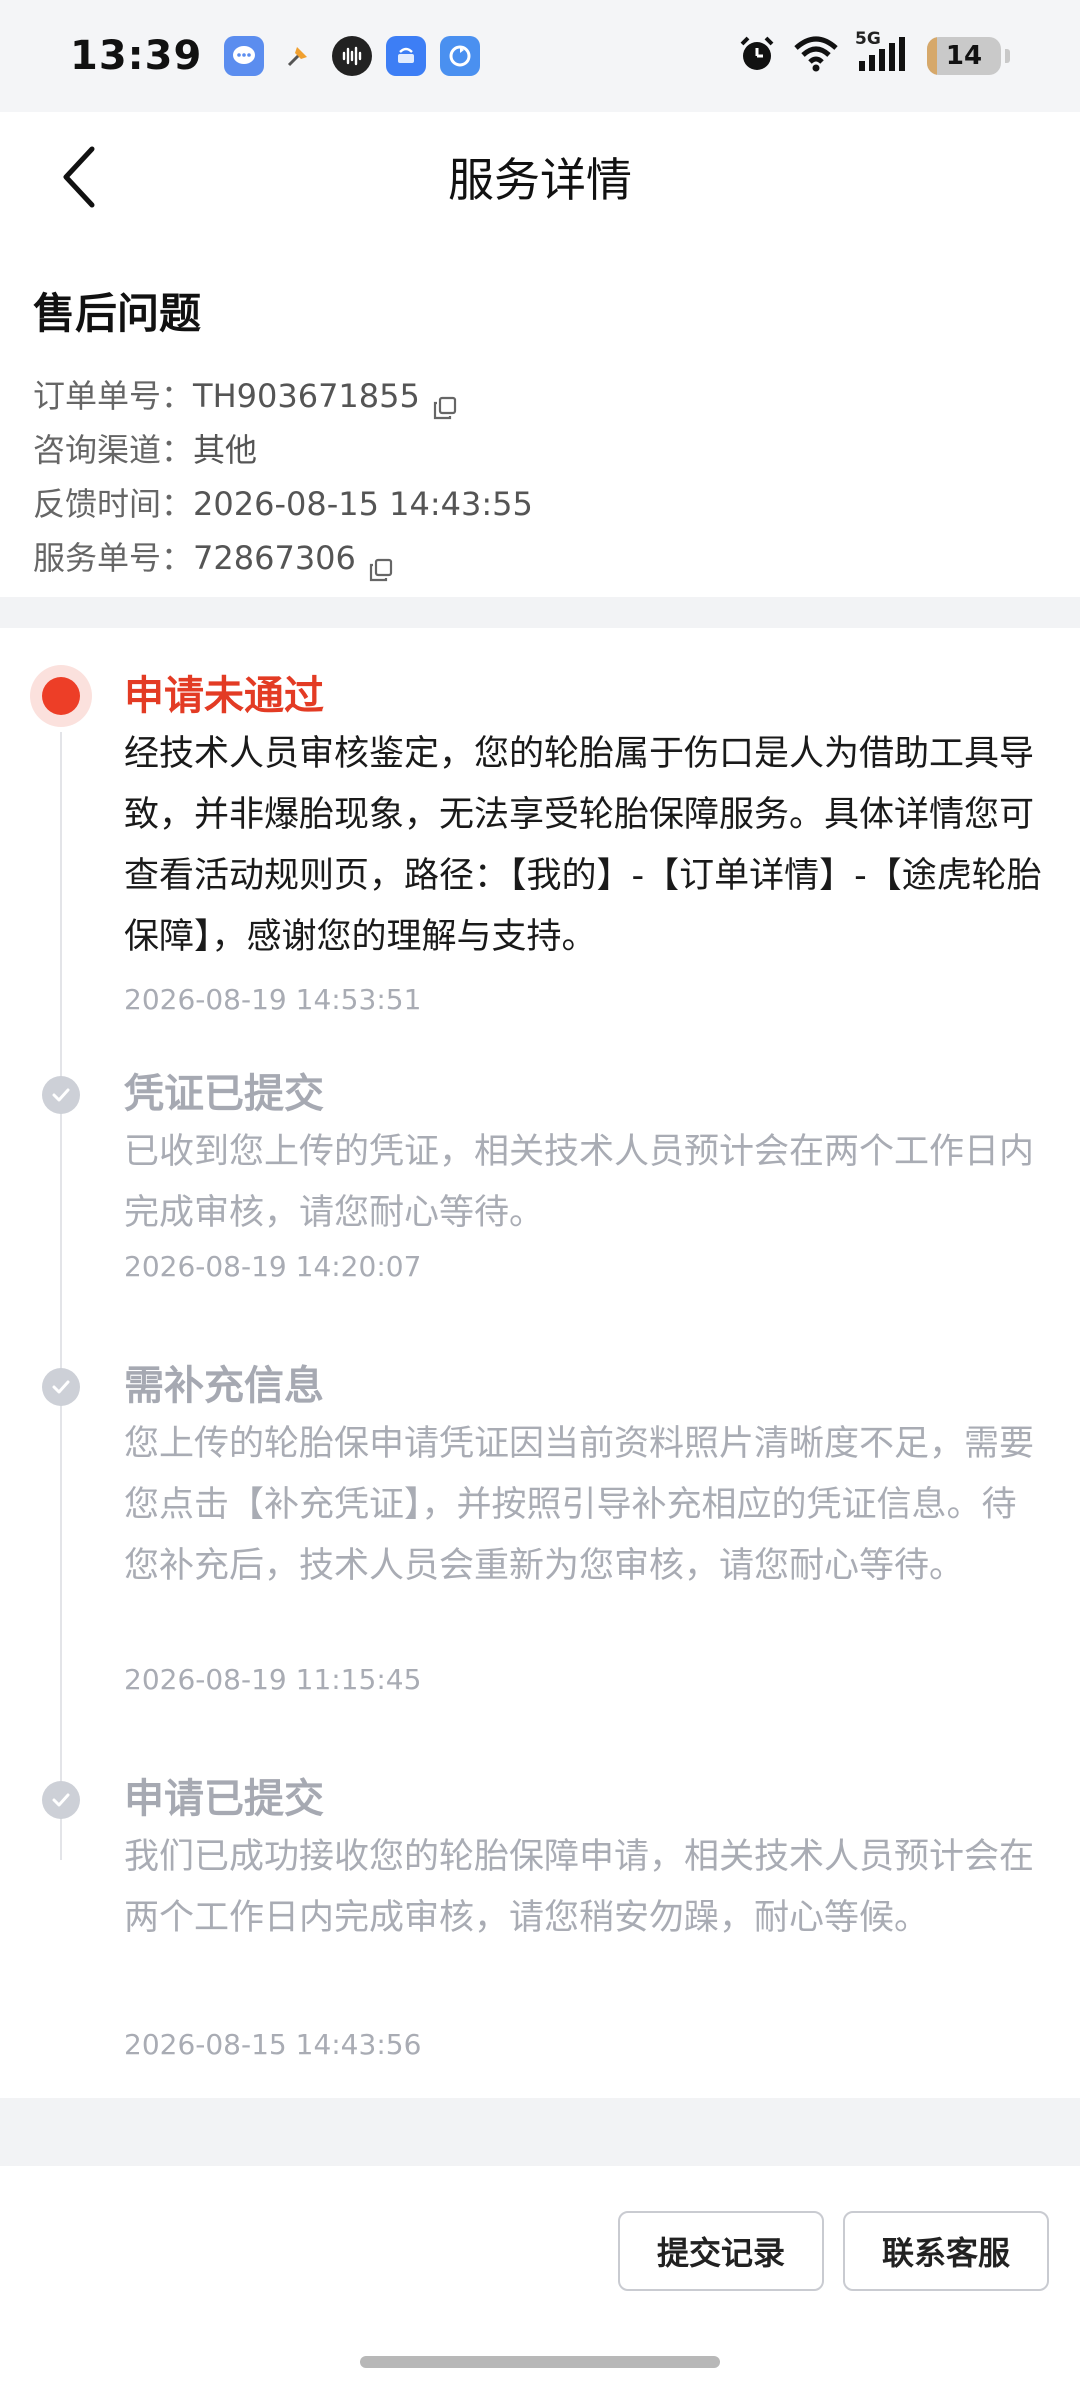  What do you see at coordinates (298, 56) in the screenshot?
I see `pin-icon` at bounding box center [298, 56].